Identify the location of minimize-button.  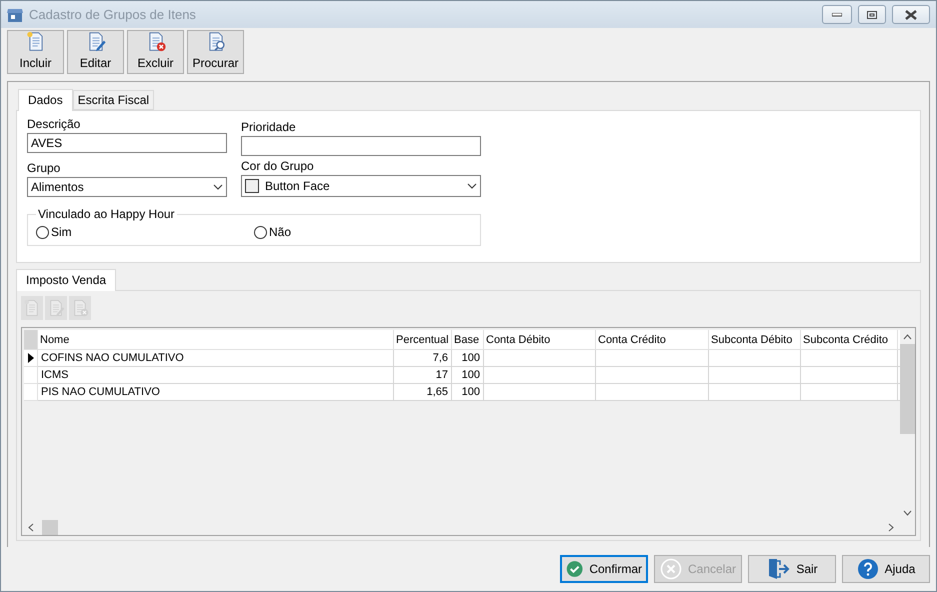
(837, 14).